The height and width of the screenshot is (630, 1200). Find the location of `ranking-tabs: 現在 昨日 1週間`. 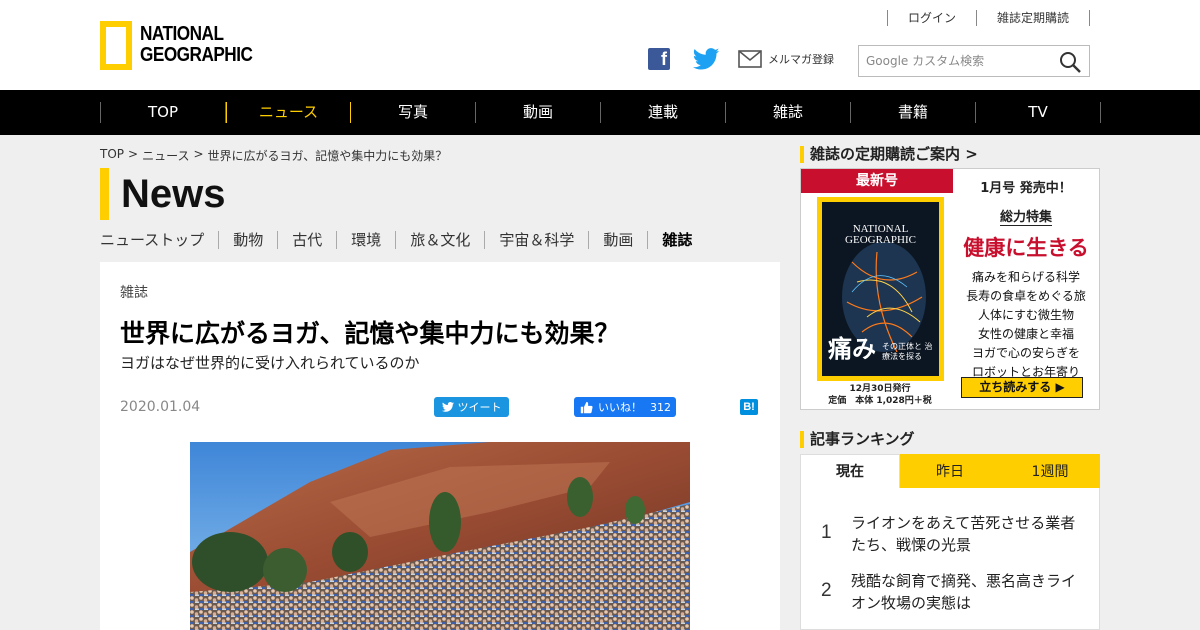

ranking-tabs: 現在 昨日 1週間 is located at coordinates (950, 471).